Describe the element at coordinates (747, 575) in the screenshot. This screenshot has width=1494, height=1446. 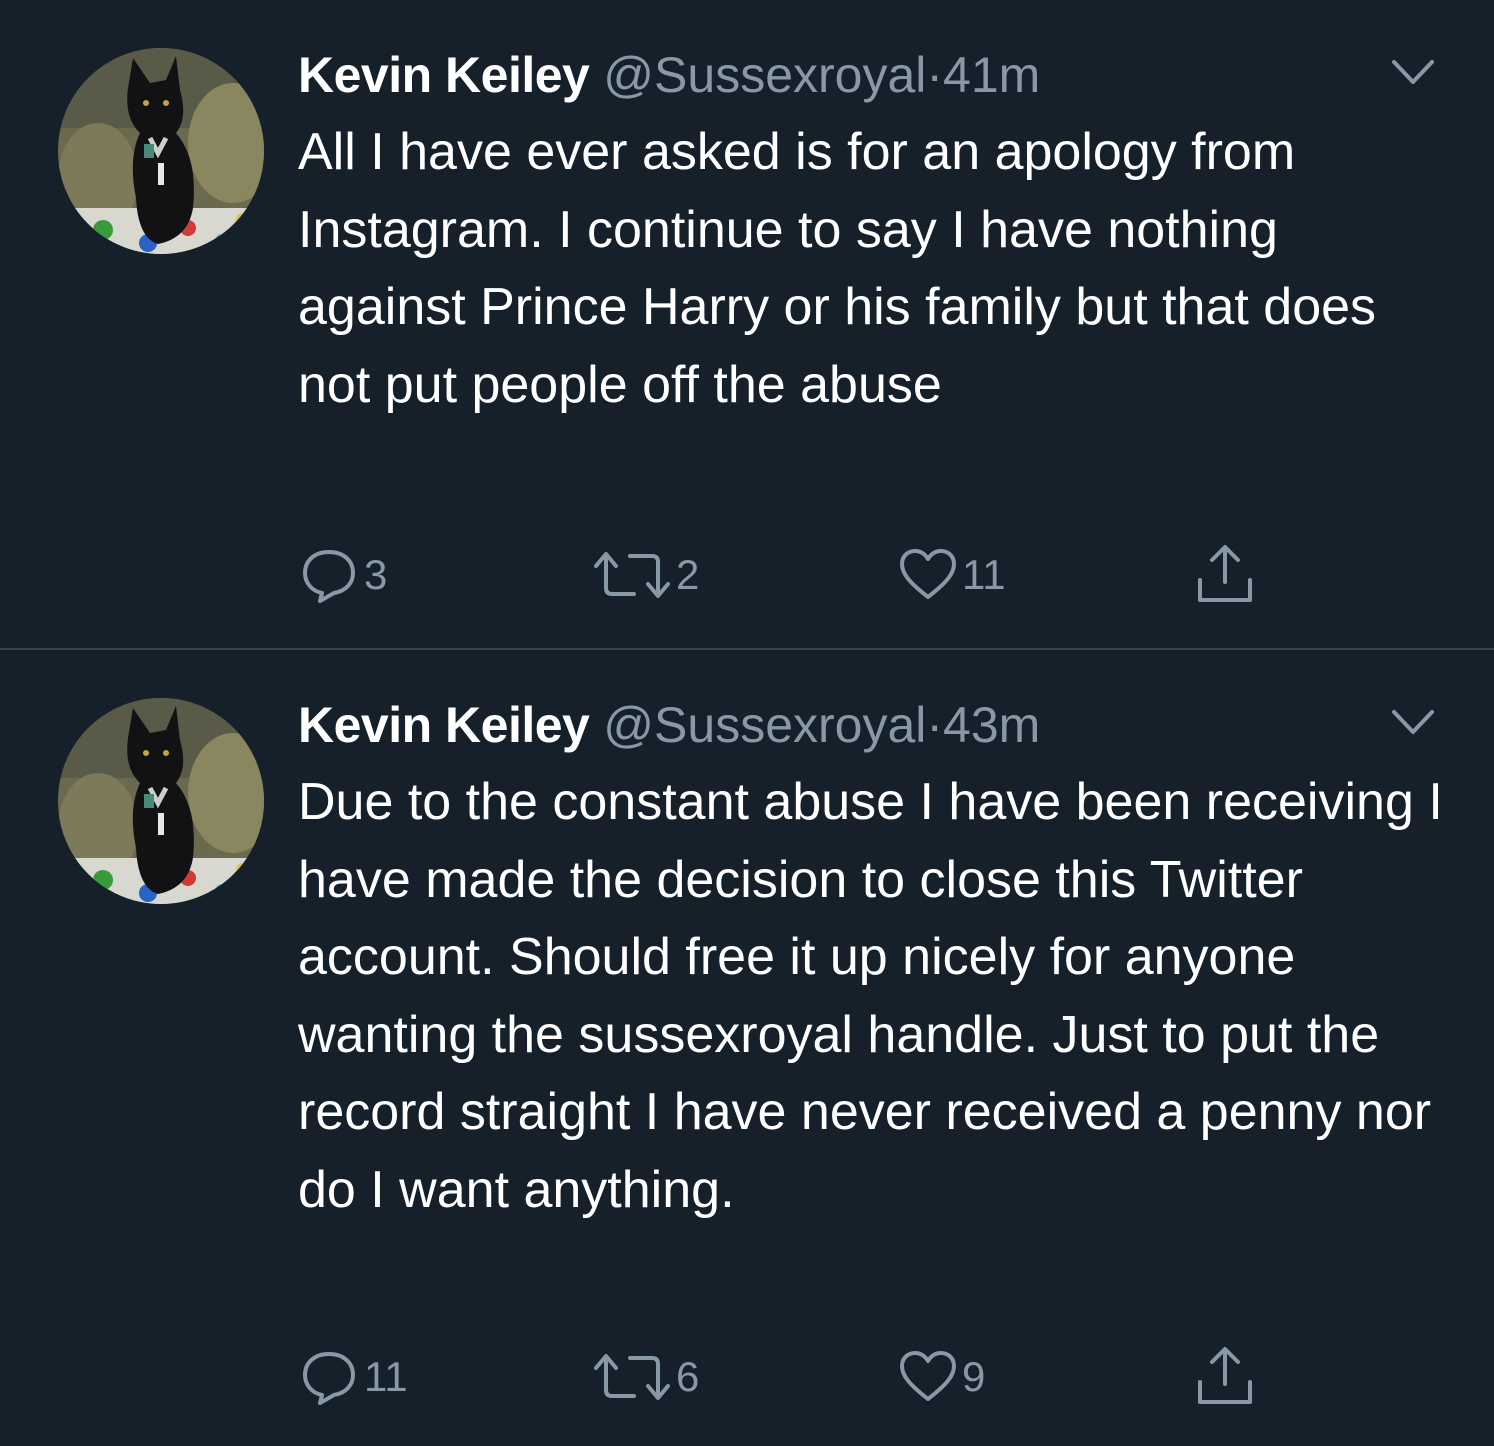
I see `tweet-actions: 3 2 11` at that location.